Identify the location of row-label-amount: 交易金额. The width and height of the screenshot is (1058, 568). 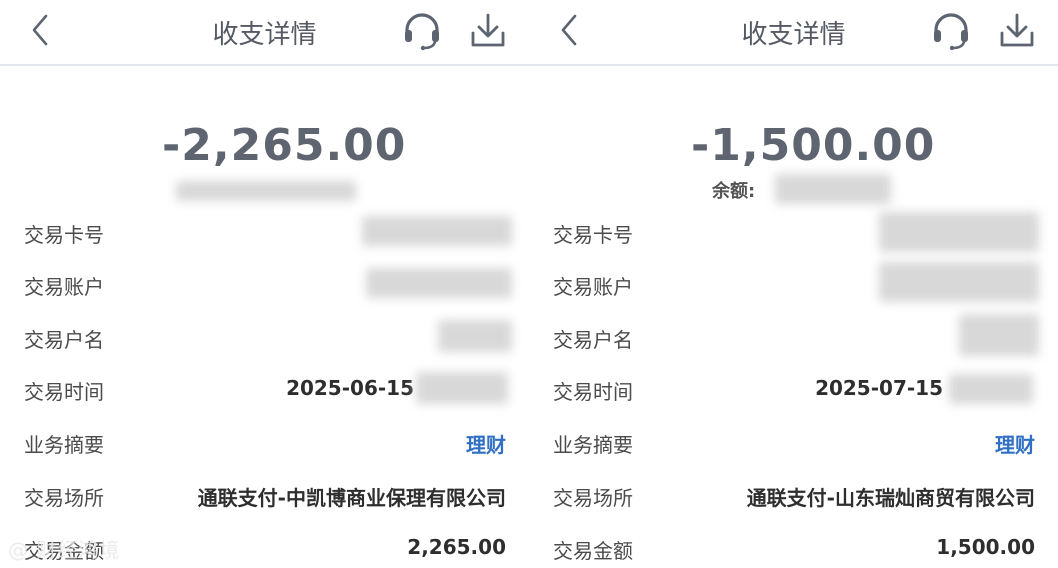
(593, 551).